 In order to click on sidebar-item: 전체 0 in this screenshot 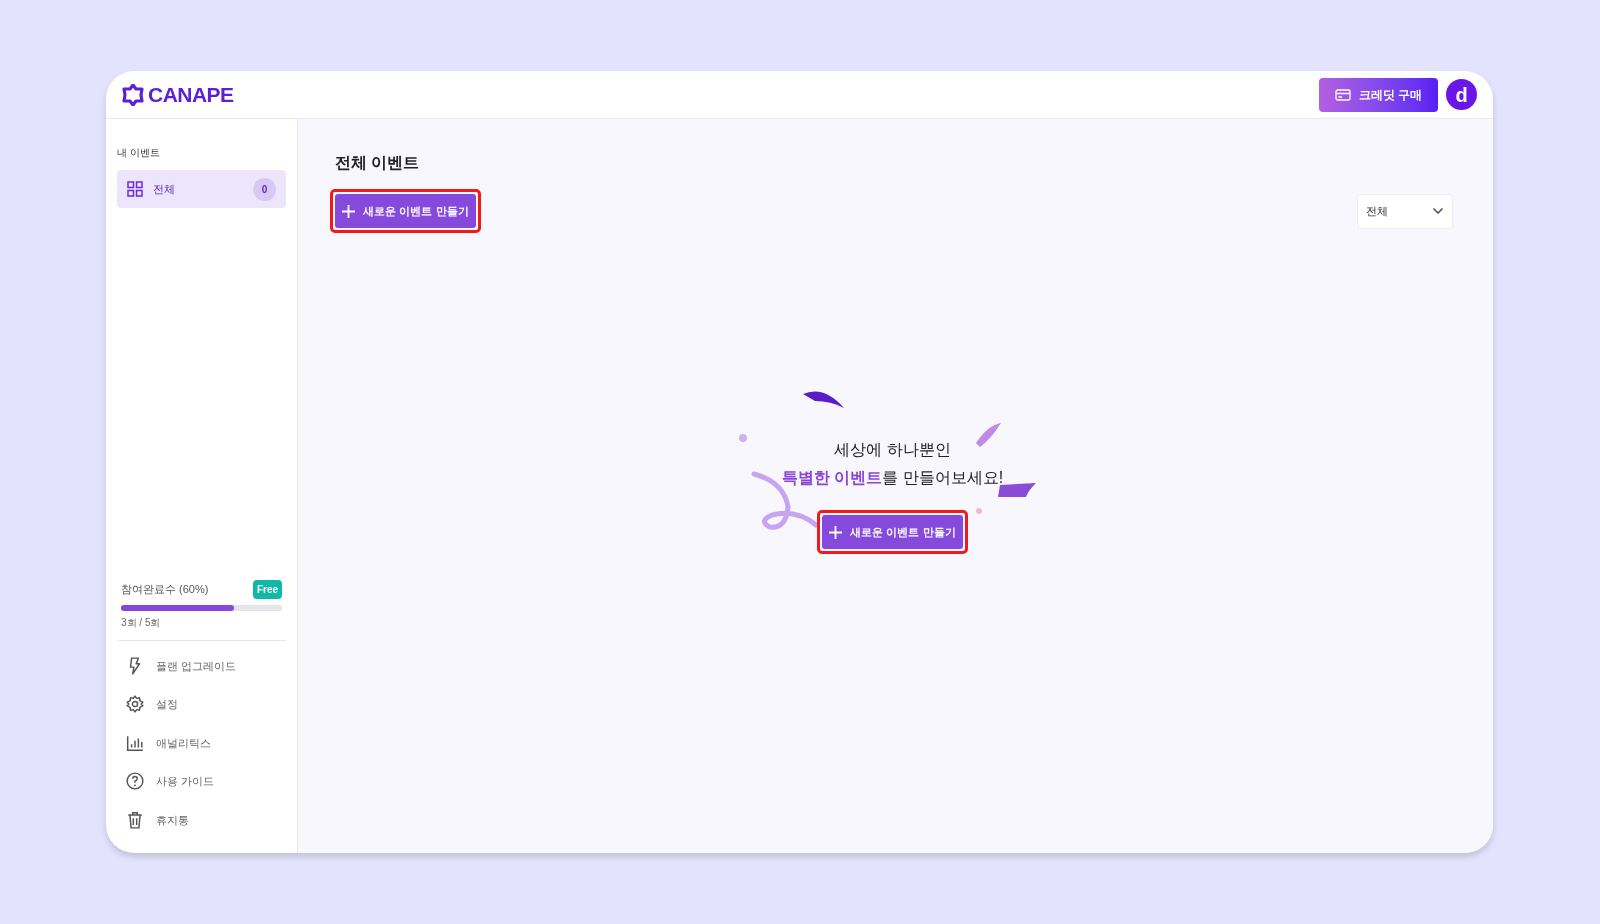, I will do `click(201, 189)`.